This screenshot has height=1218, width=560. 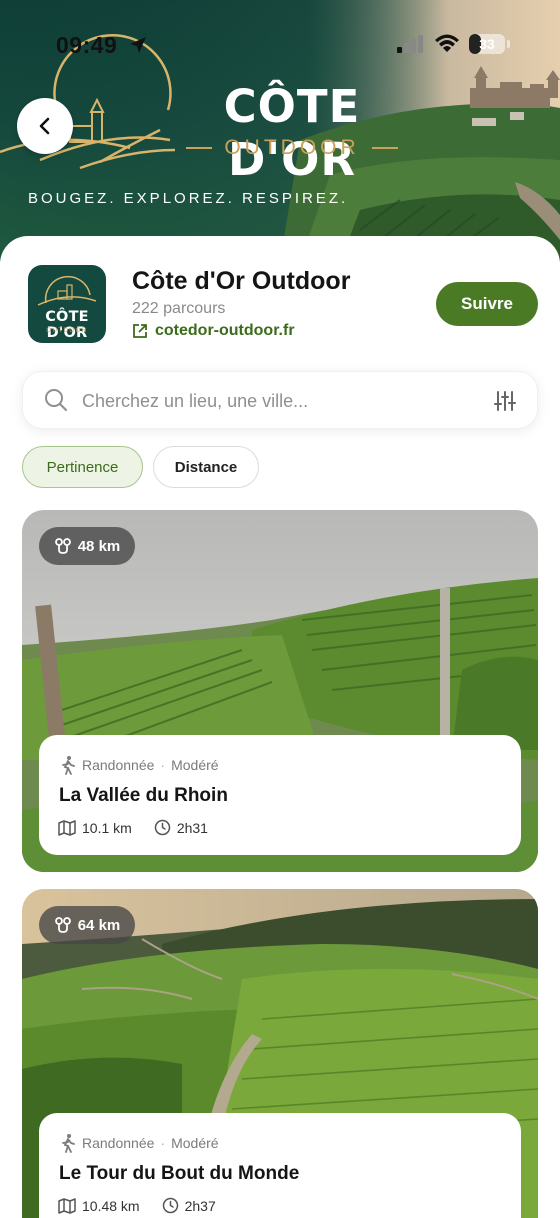 What do you see at coordinates (447, 43) in the screenshot?
I see `wifi-icon` at bounding box center [447, 43].